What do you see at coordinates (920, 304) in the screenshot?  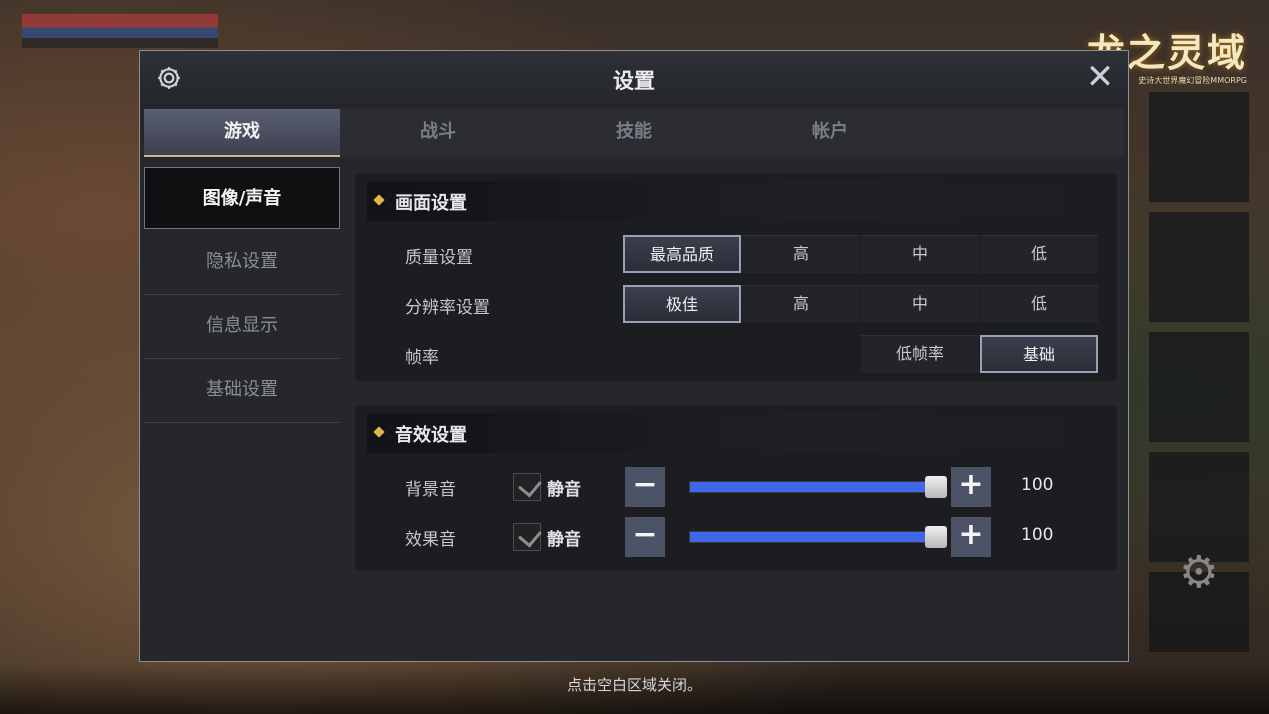 I see `resolution-option-medium: 中` at bounding box center [920, 304].